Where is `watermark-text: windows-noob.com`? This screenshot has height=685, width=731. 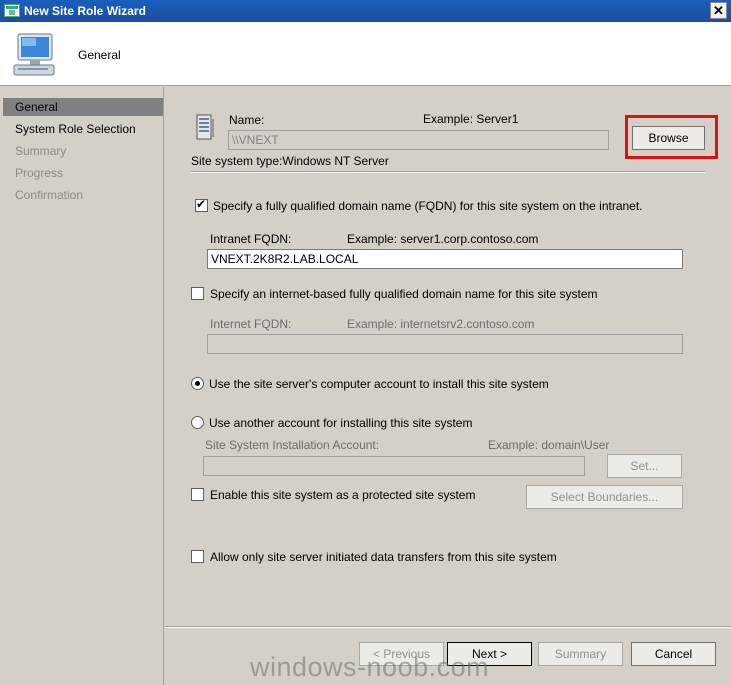
watermark-text: windows-noob.com is located at coordinates (370, 667).